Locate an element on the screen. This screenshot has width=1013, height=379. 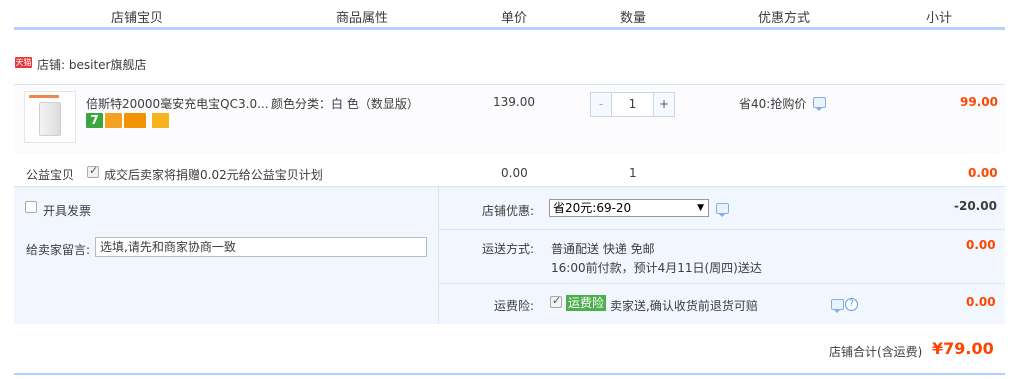
quantity-input: 1 is located at coordinates (632, 104).